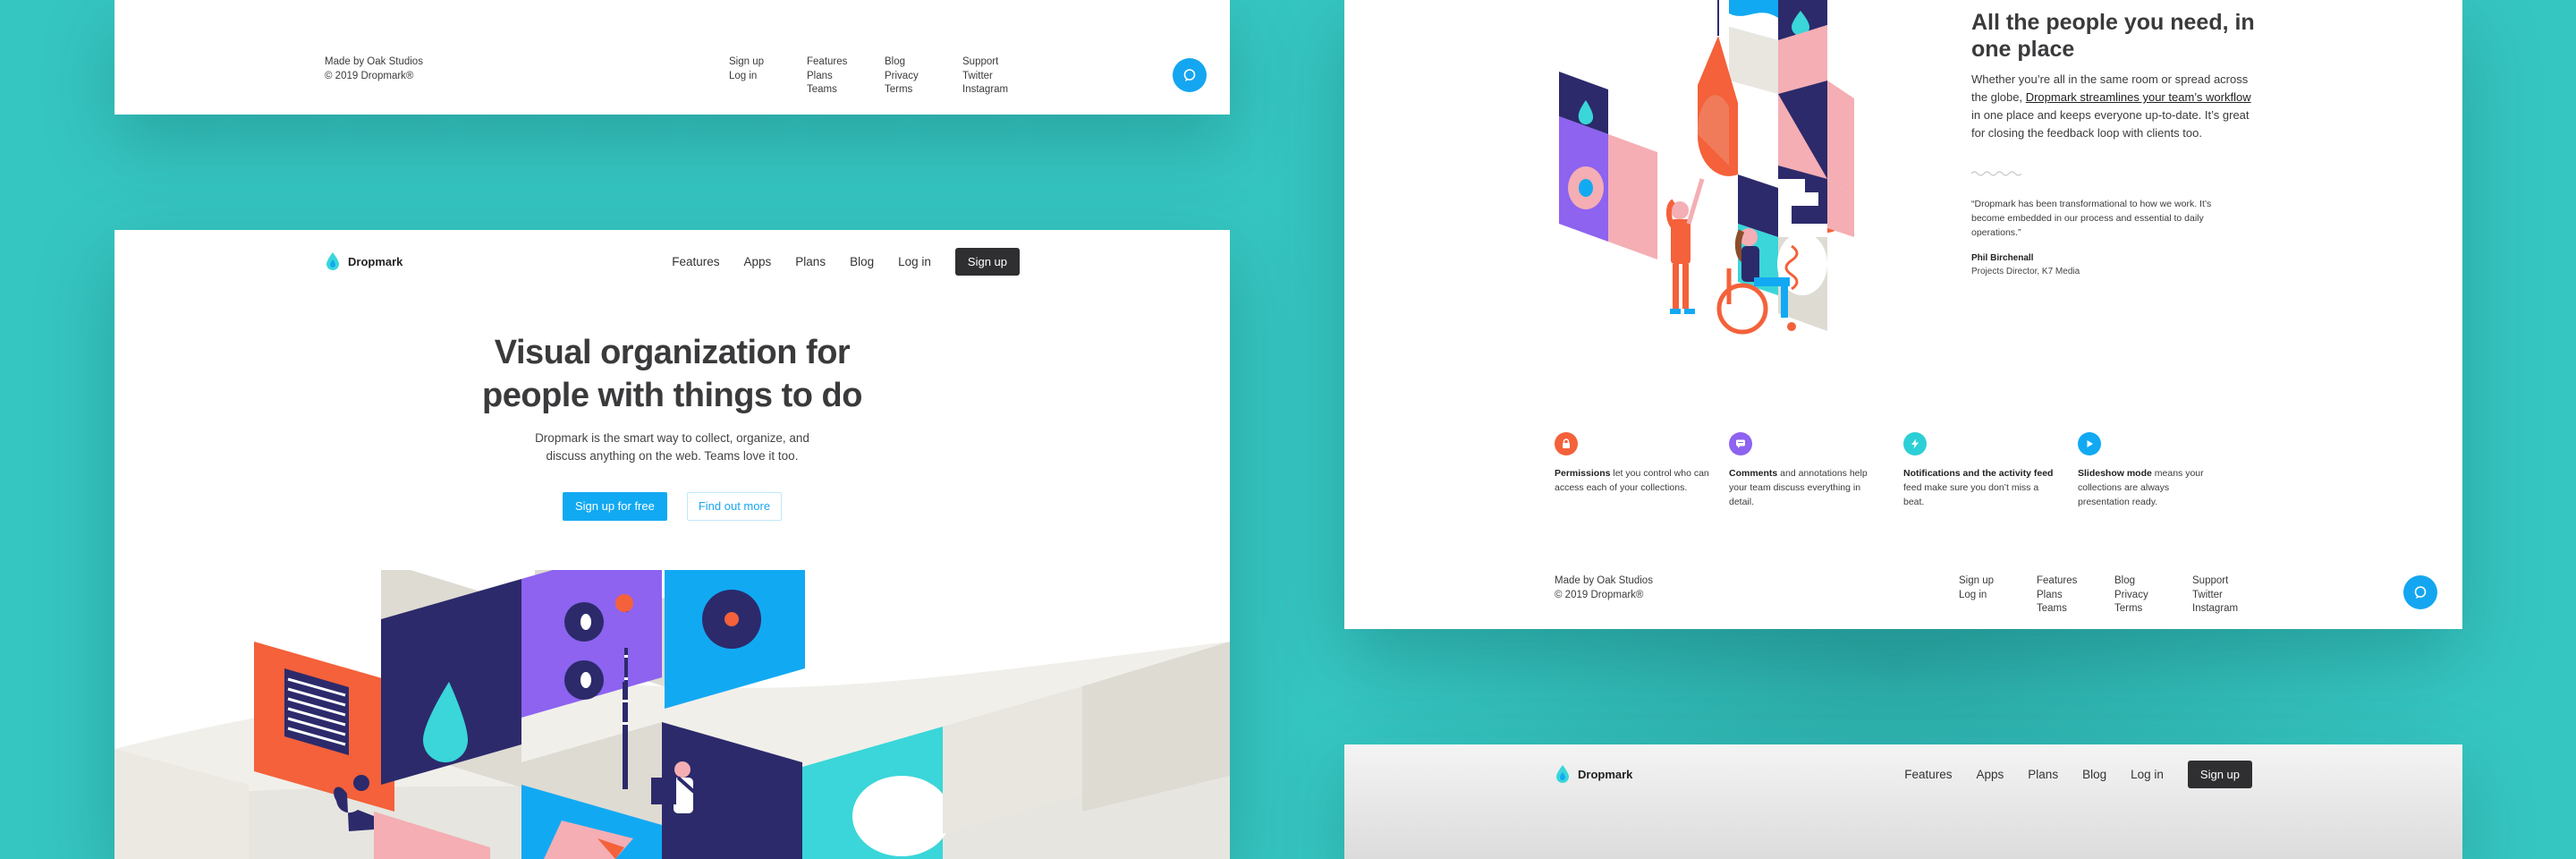 Image resolution: width=2576 pixels, height=859 pixels. Describe the element at coordinates (1706, 167) in the screenshot. I see `teams-illustration` at that location.